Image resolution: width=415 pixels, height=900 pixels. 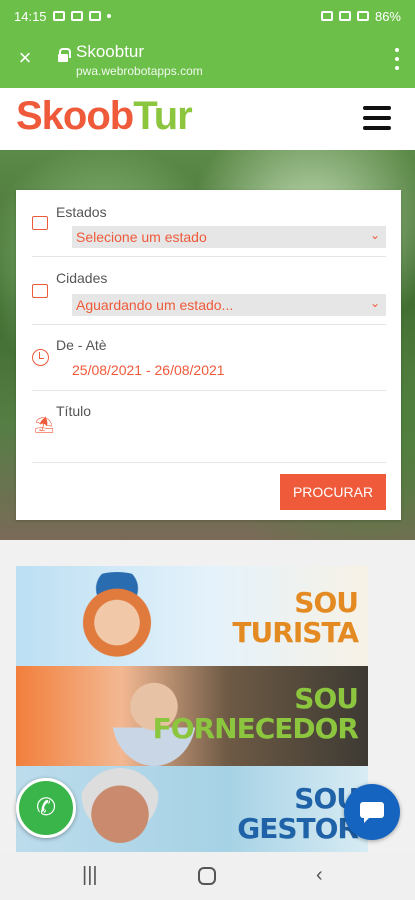 What do you see at coordinates (81, 212) in the screenshot?
I see `estados-label: Estados` at bounding box center [81, 212].